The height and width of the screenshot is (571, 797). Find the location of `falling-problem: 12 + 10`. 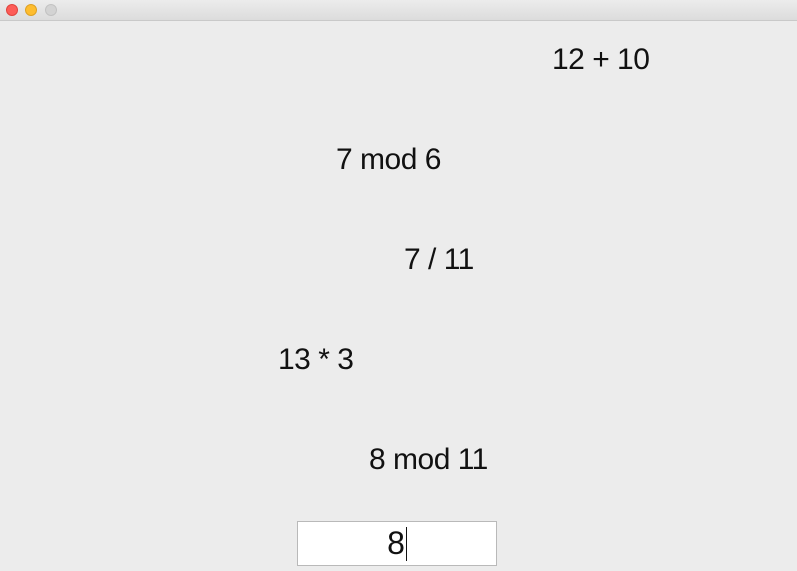

falling-problem: 12 + 10 is located at coordinates (601, 59).